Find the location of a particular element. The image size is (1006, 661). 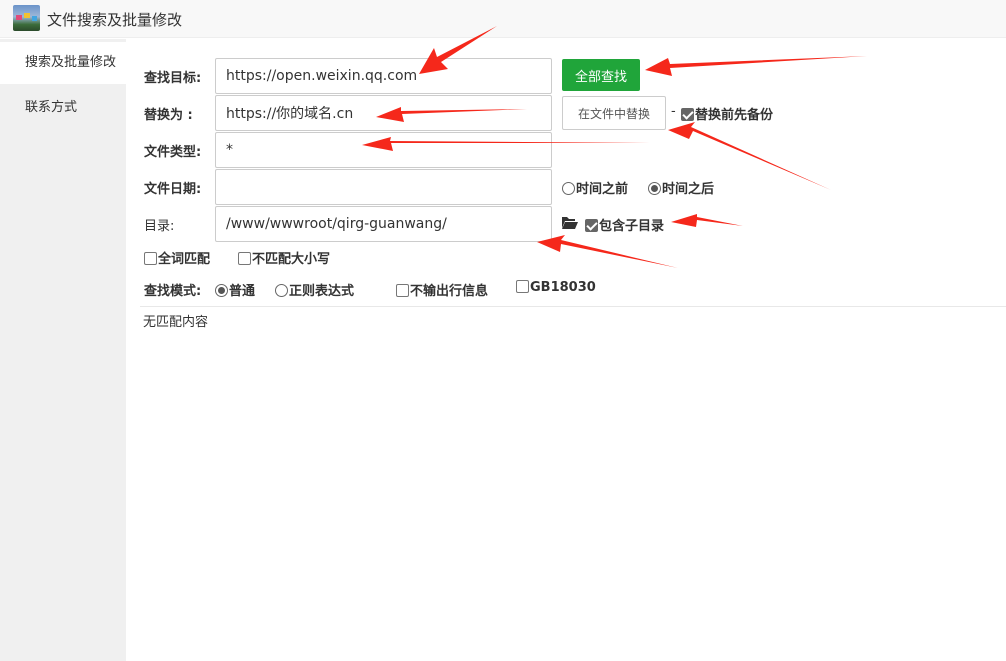

whole-word-label: 全词匹配 is located at coordinates (184, 259).